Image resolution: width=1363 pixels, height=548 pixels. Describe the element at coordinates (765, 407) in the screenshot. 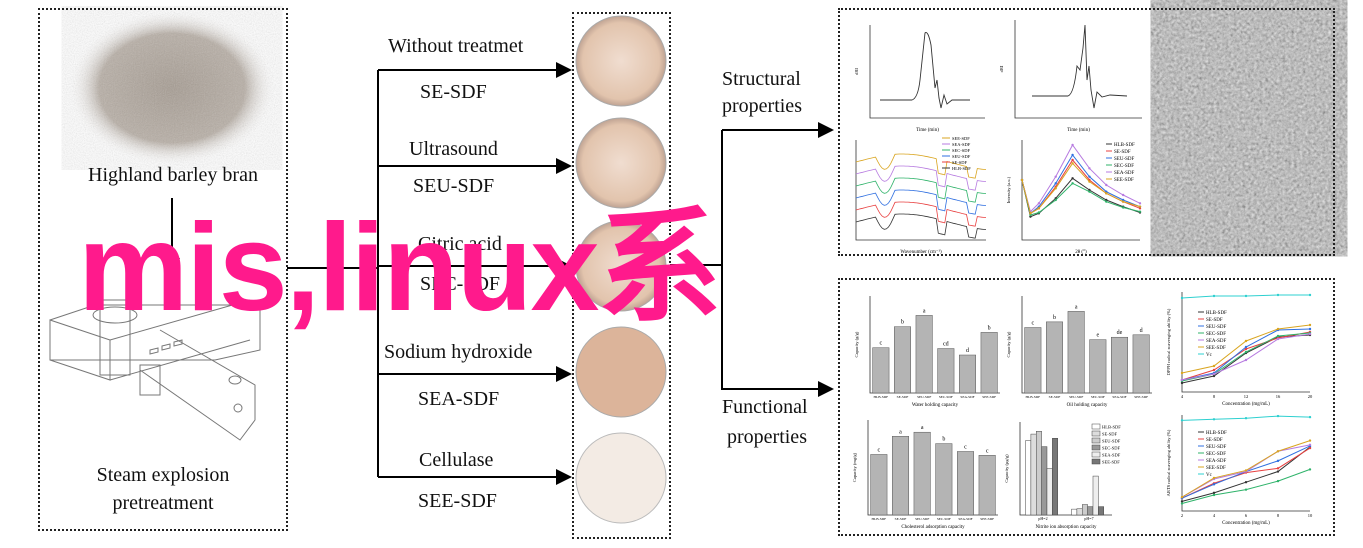

I see `functional-label-1: Functional` at that location.